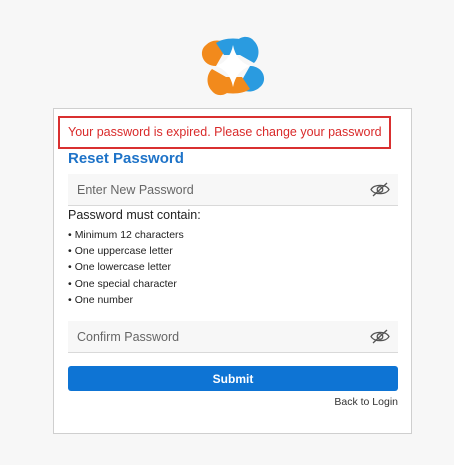 The width and height of the screenshot is (454, 465). Describe the element at coordinates (126, 235) in the screenshot. I see `requirement-item: Minimum 12 characters` at that location.